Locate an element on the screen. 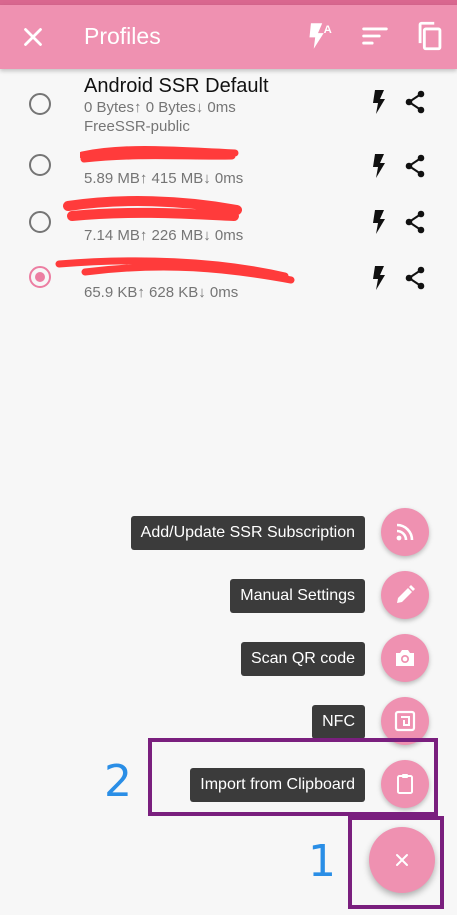 Image resolution: width=457 pixels, height=915 pixels. profile-stats: 0 Bytes↑ 0 Bytes↓ 0ms is located at coordinates (160, 107).